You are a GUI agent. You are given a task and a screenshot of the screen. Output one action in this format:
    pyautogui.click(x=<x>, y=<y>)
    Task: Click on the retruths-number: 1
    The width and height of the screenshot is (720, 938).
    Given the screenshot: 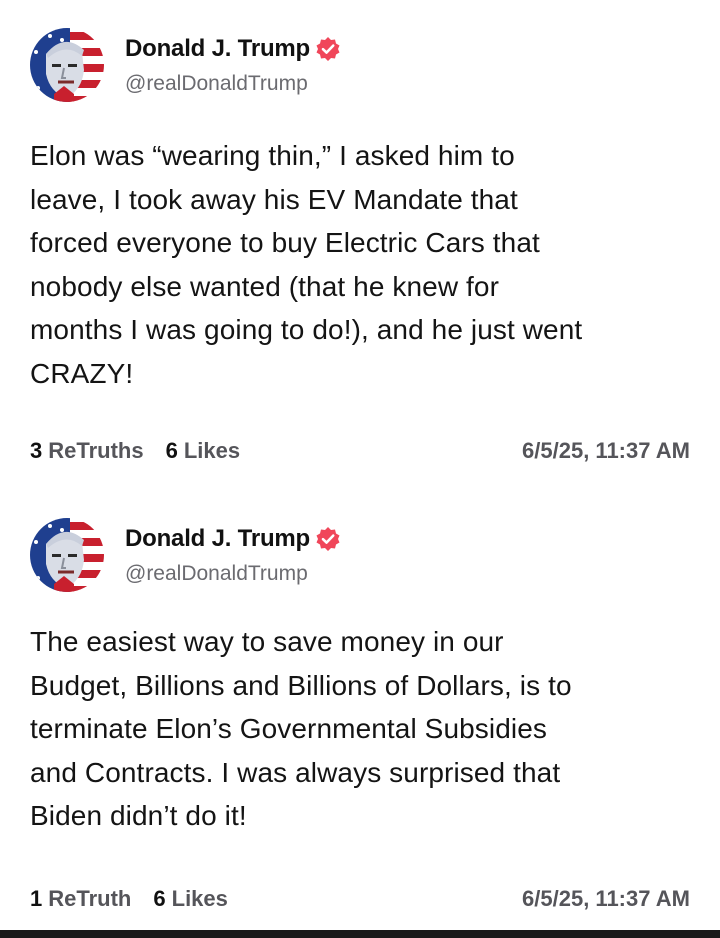 What is the action you would take?
    pyautogui.click(x=36, y=898)
    